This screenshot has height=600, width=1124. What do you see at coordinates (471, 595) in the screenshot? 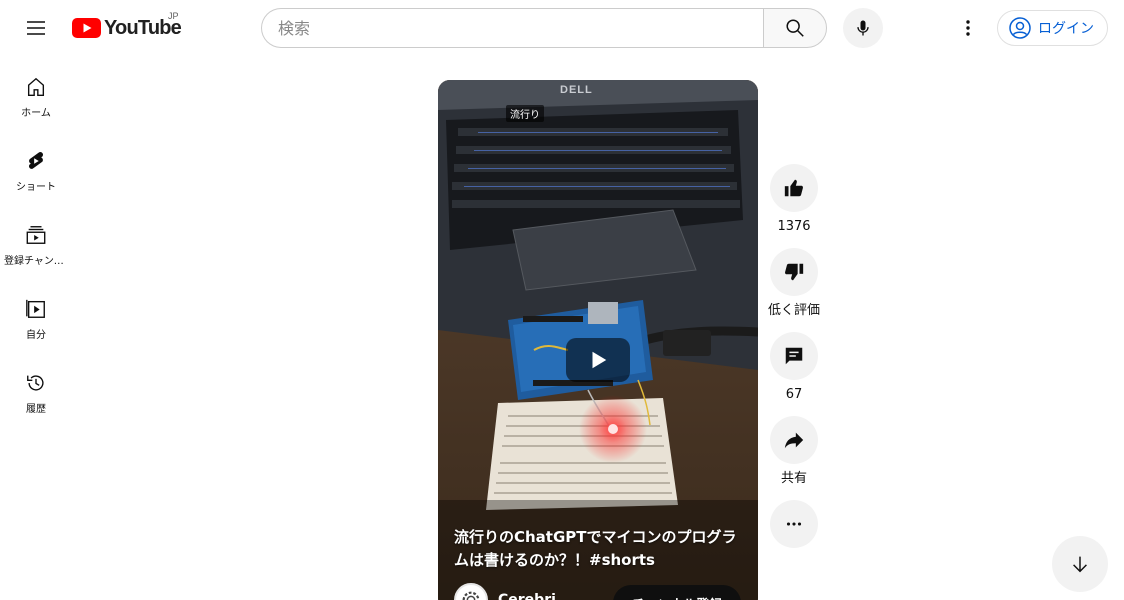
I see `gear-icon` at bounding box center [471, 595].